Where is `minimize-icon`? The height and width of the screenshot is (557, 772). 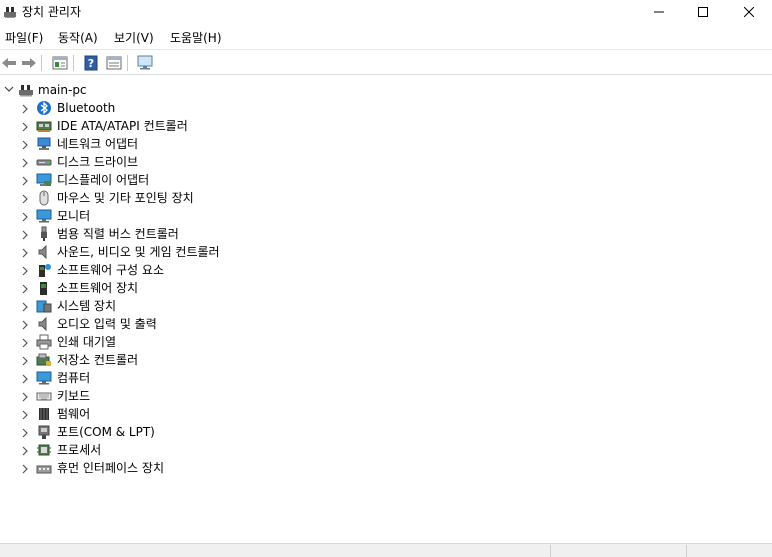
minimize-icon is located at coordinates (659, 12).